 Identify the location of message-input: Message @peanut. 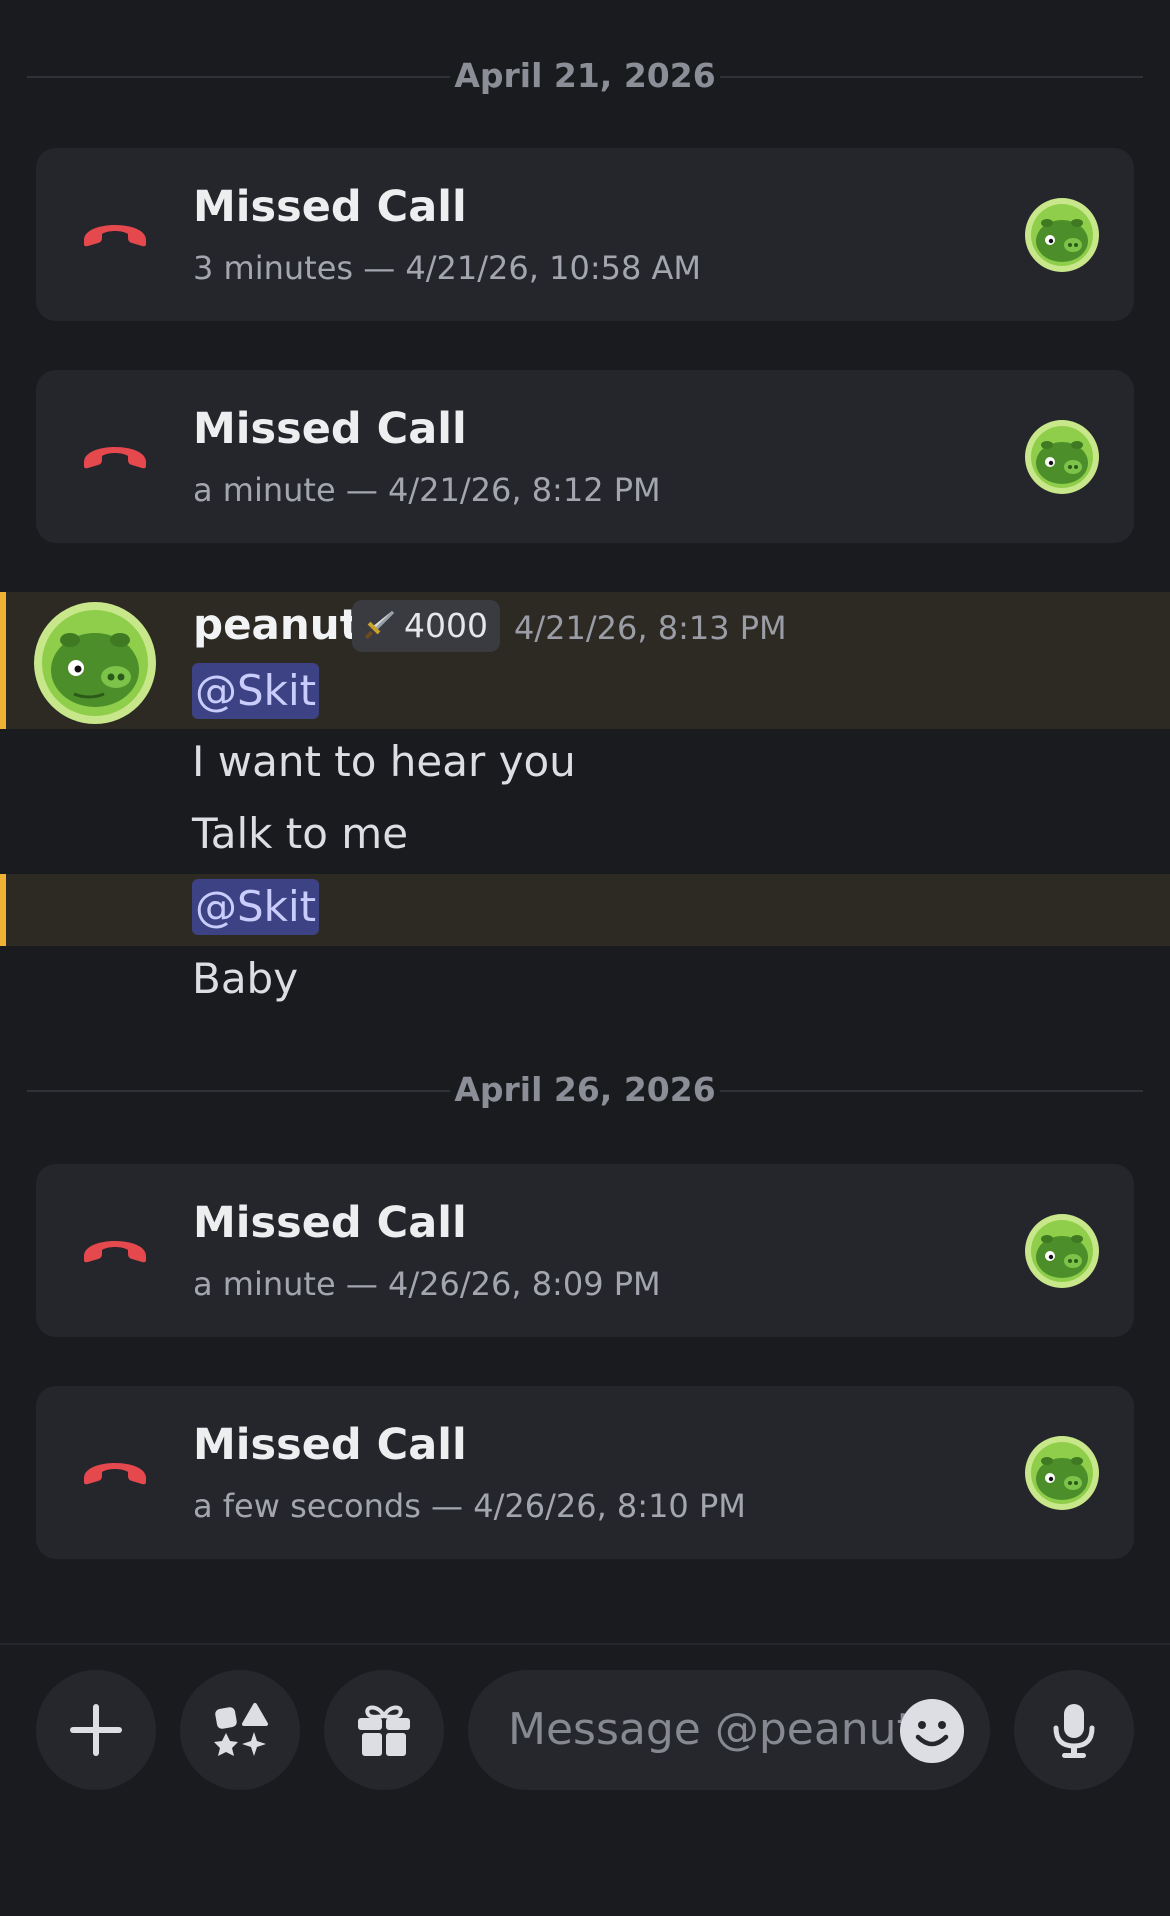
(729, 1730).